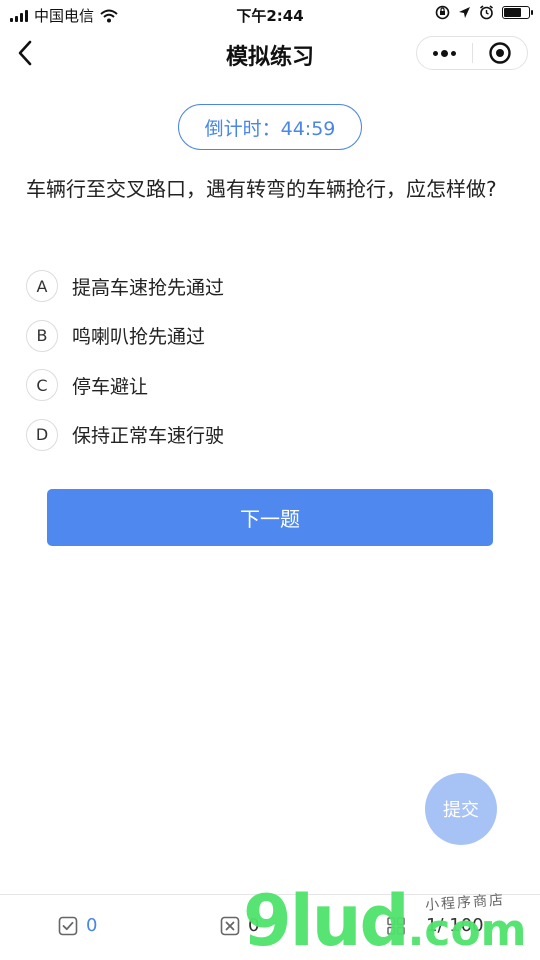  I want to click on option-a: A 提高车速抢先通过, so click(271, 286).